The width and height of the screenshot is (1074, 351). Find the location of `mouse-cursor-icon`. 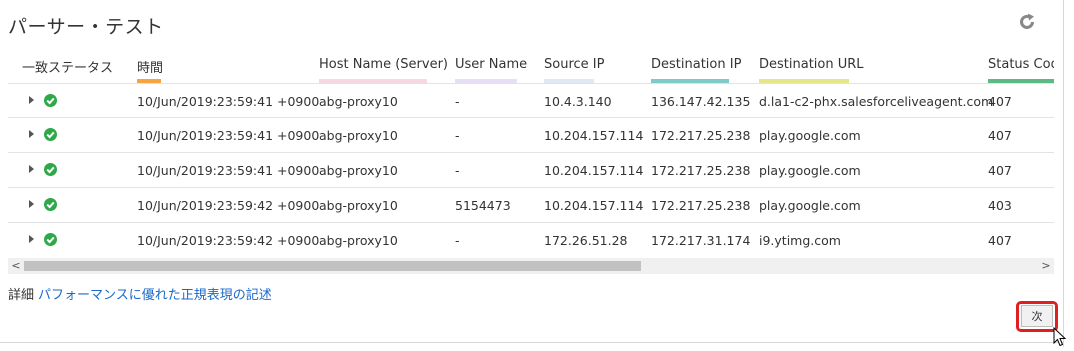

mouse-cursor-icon is located at coordinates (1060, 336).